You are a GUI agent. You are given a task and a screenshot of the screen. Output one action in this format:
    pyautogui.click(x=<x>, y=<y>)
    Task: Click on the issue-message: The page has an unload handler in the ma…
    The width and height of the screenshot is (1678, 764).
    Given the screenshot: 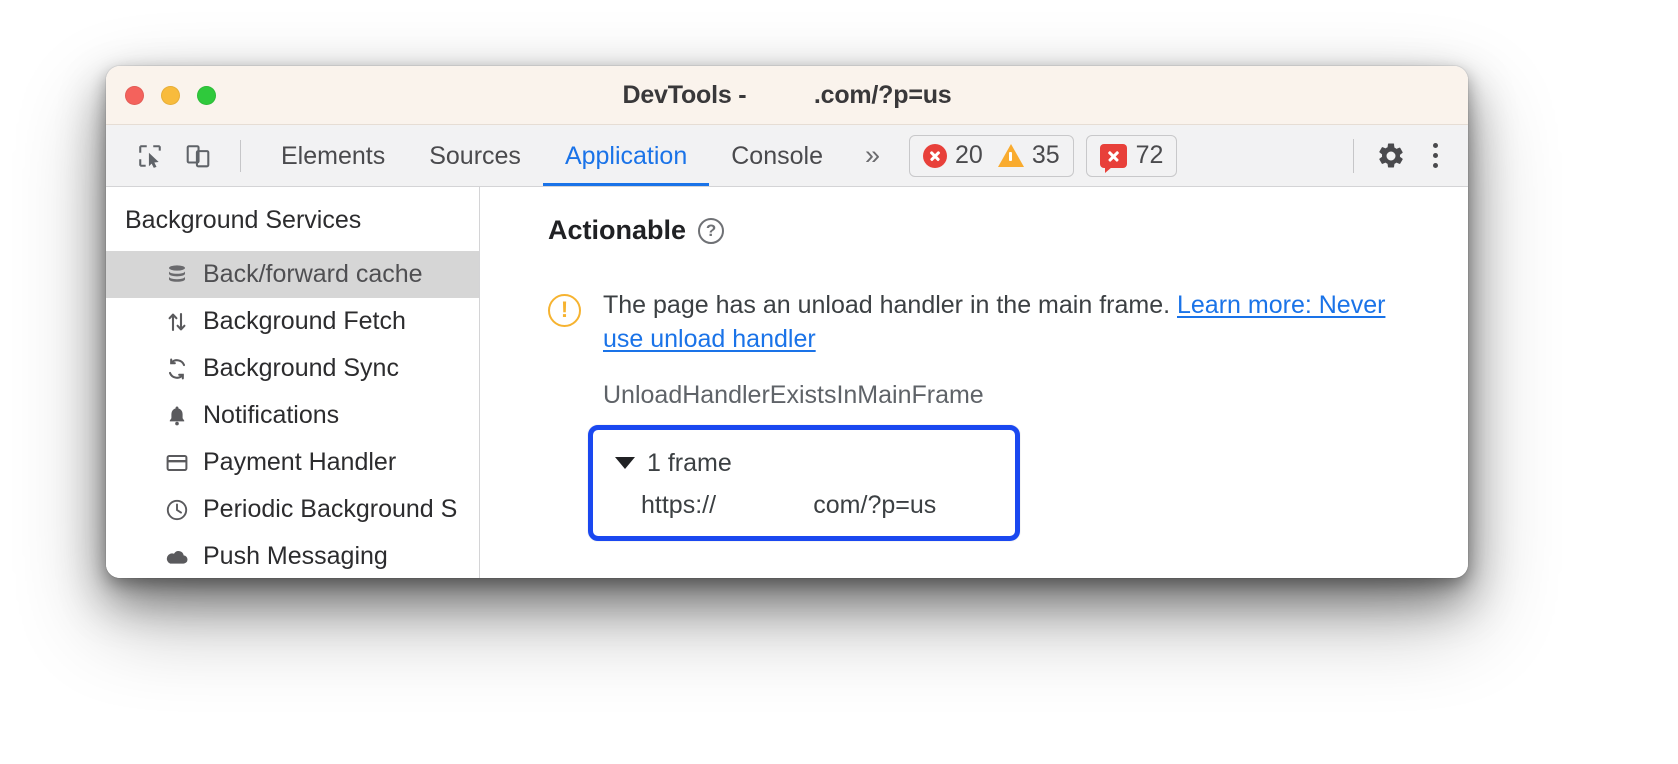 What is the action you would take?
    pyautogui.click(x=890, y=305)
    